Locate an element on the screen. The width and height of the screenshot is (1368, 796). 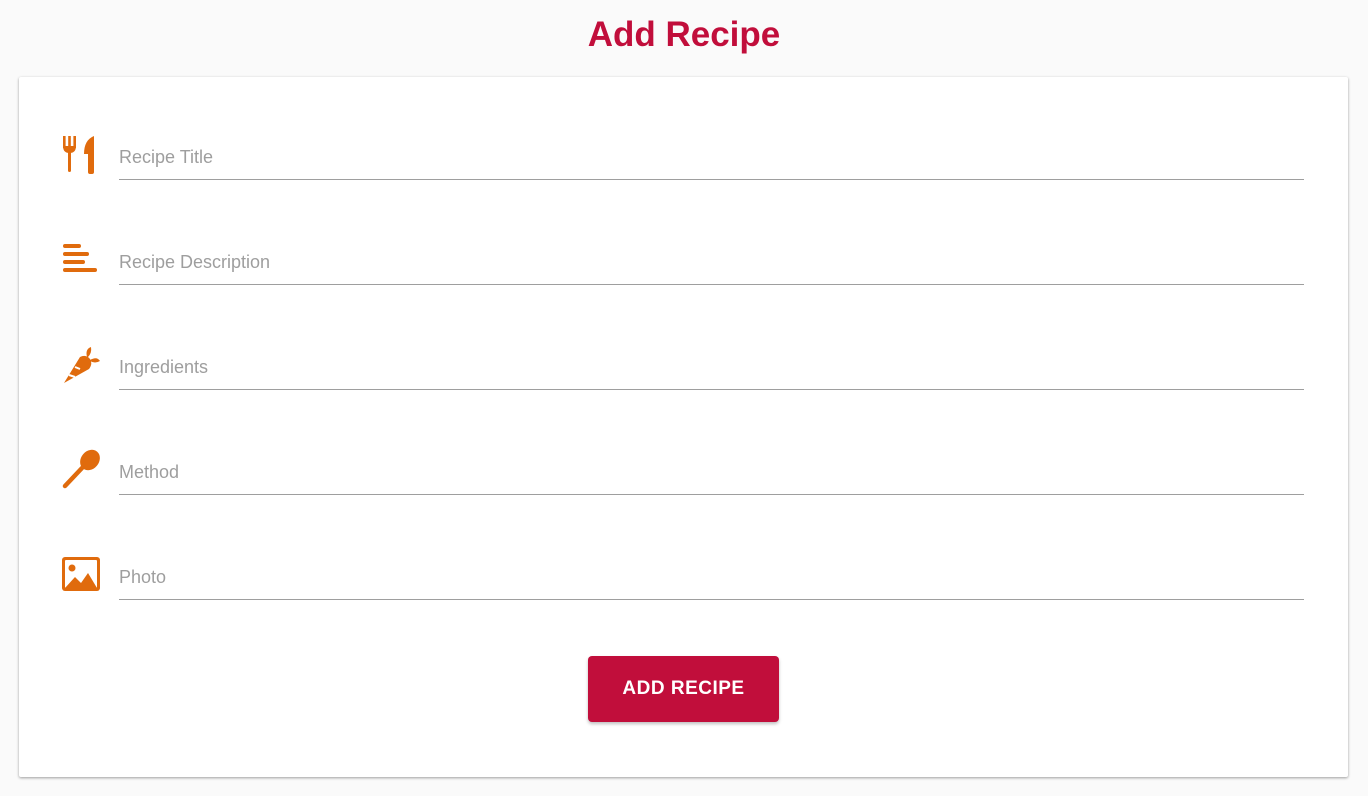
ingredients-input is located at coordinates (711, 368).